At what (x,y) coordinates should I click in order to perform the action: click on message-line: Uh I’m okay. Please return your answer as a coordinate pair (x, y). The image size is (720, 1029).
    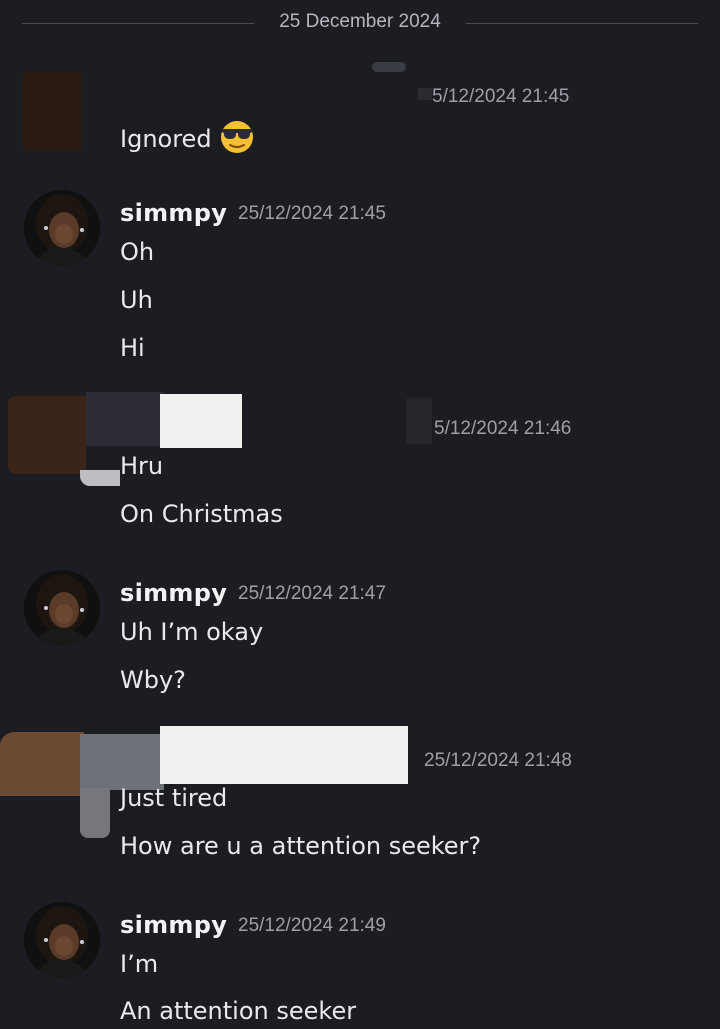
    Looking at the image, I should click on (192, 632).